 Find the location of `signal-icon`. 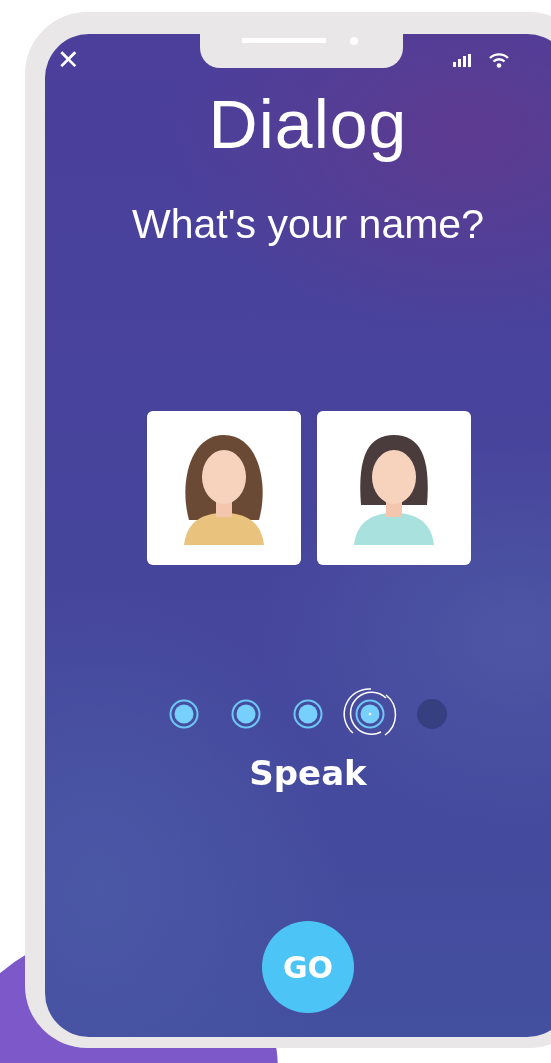

signal-icon is located at coordinates (463, 60).